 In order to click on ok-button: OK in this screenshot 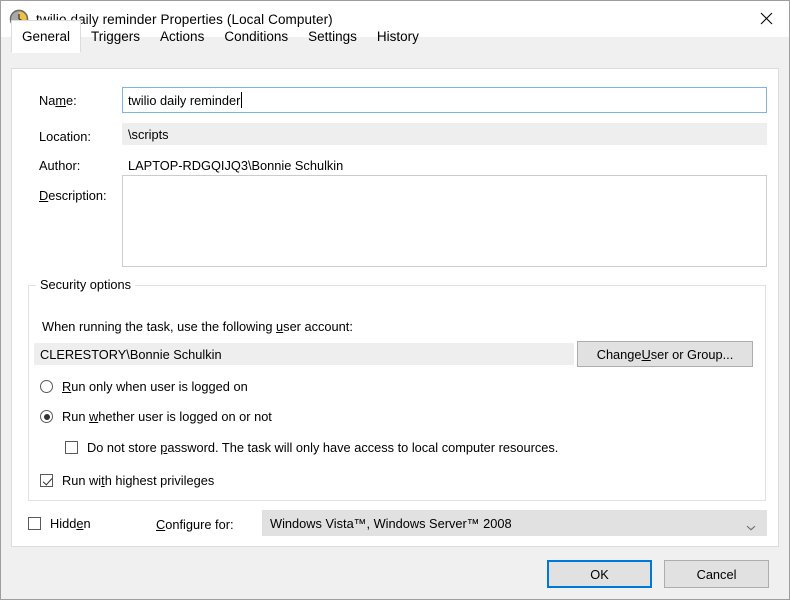, I will do `click(599, 574)`.